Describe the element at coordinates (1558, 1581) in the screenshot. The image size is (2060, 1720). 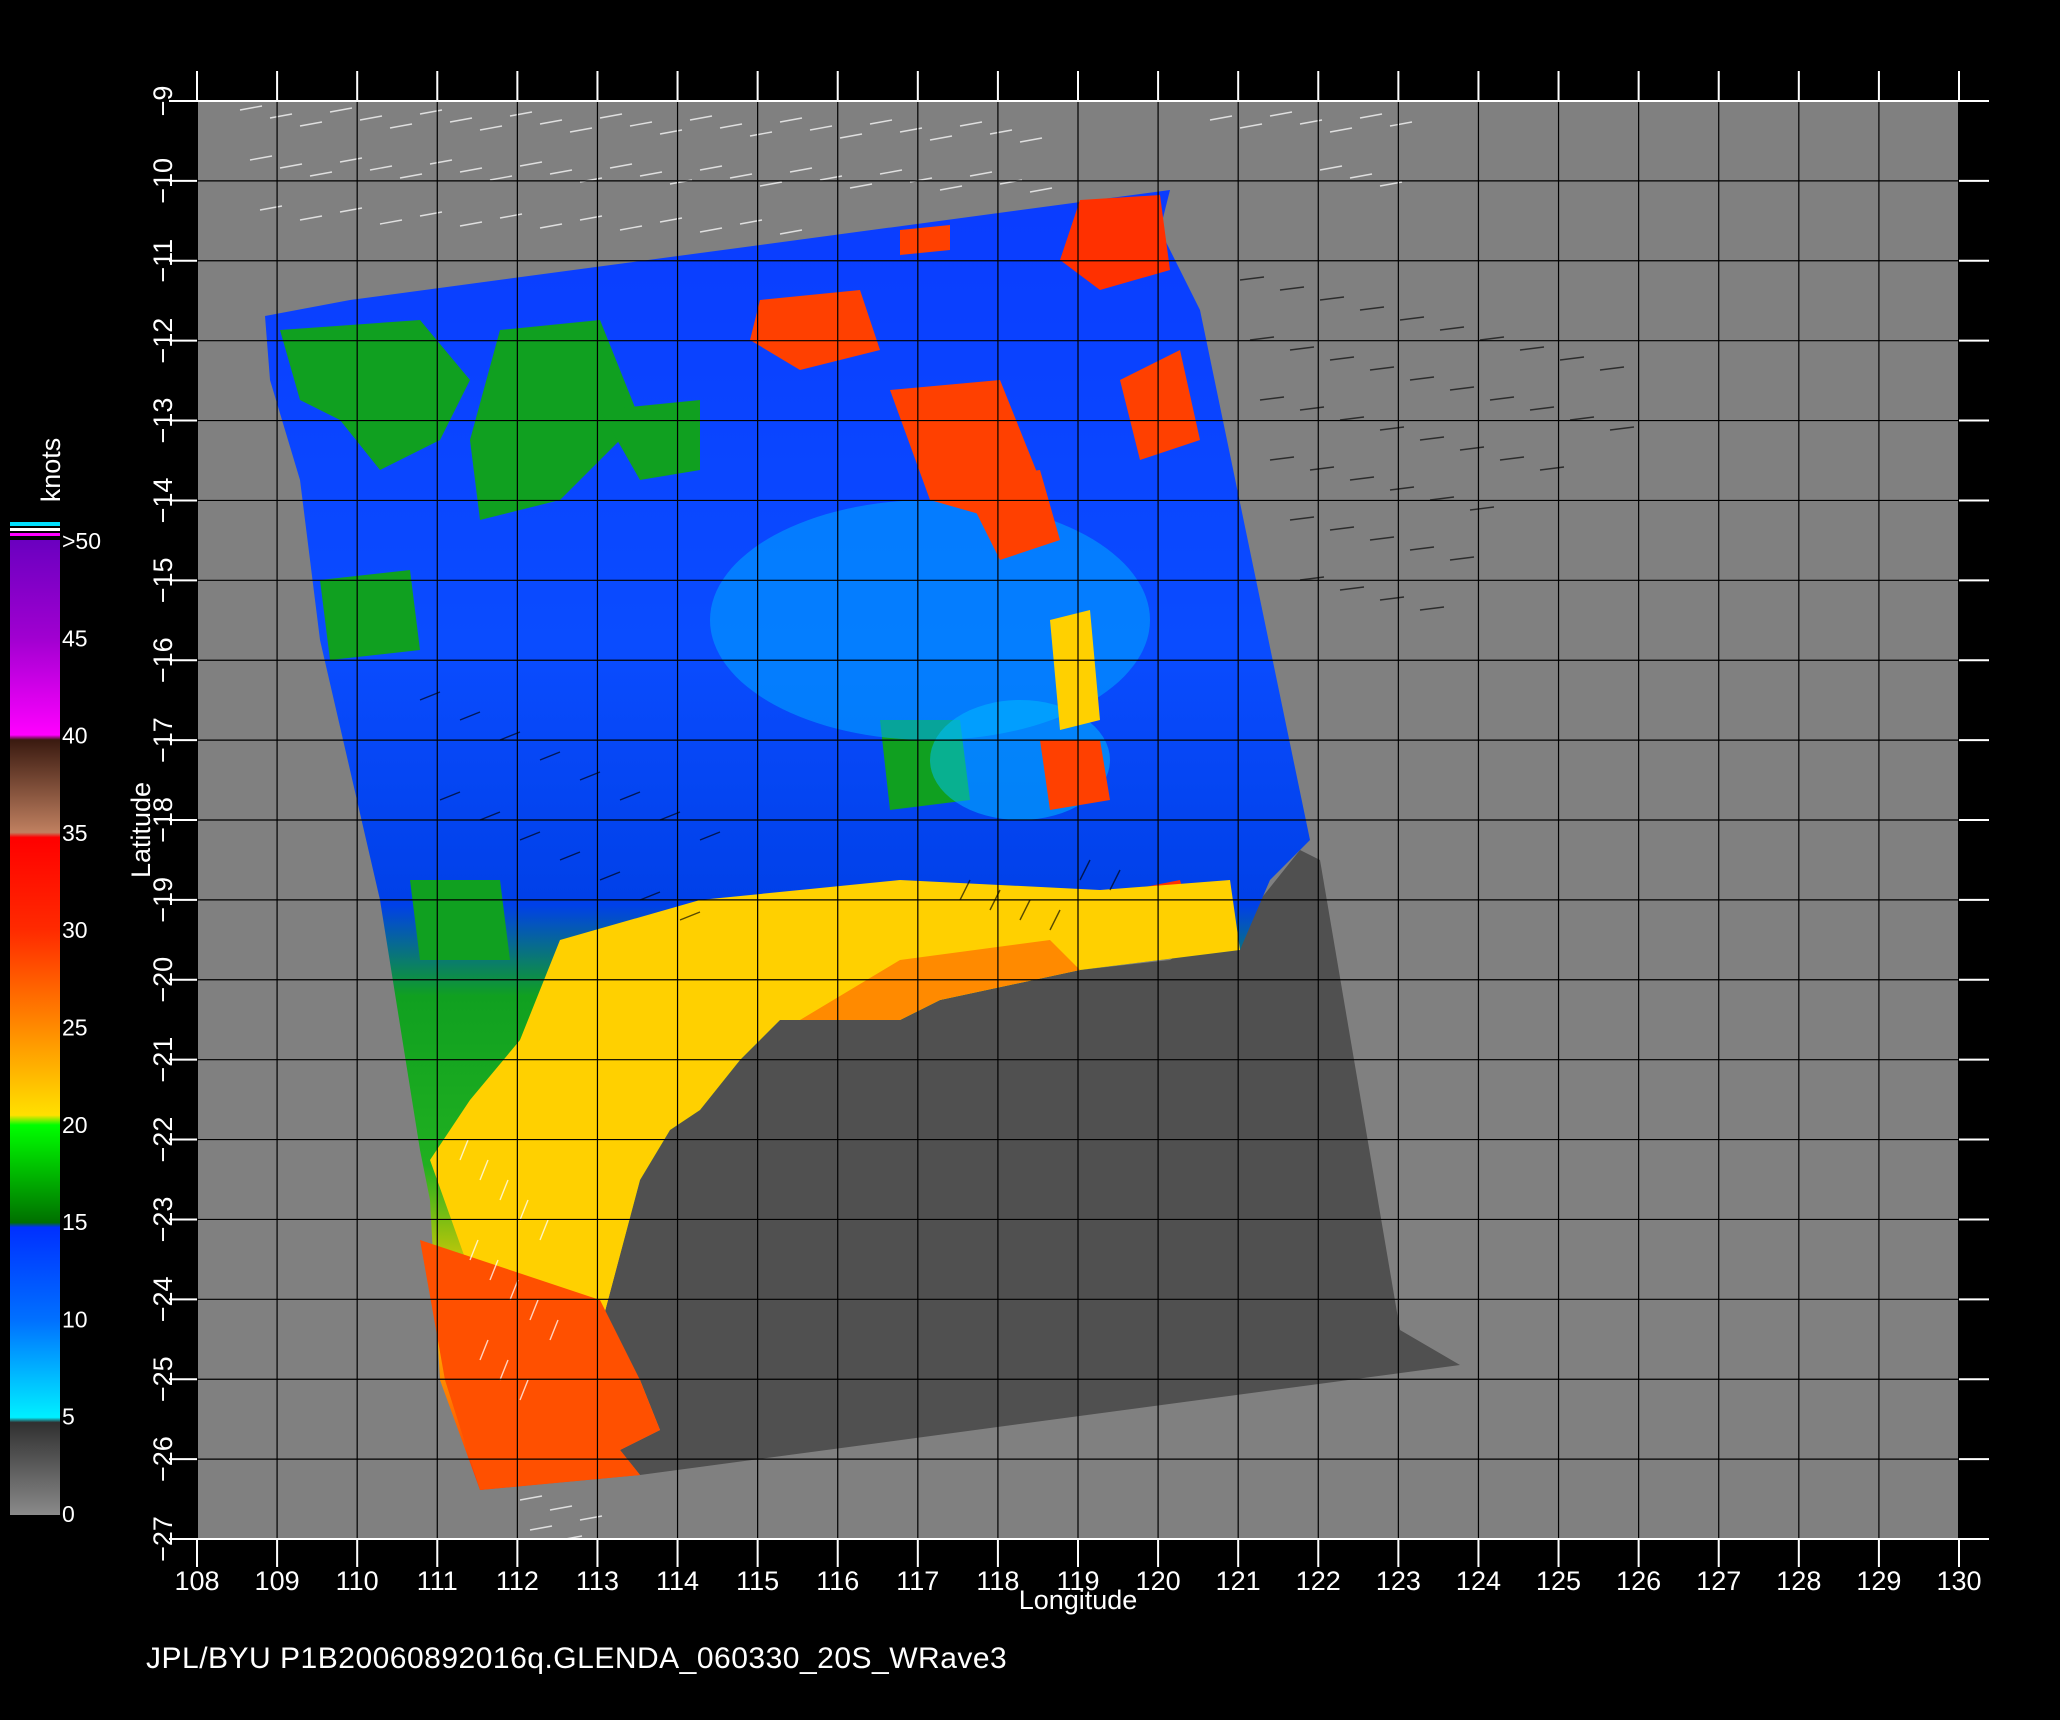
I see `lon-tick-label: 125` at that location.